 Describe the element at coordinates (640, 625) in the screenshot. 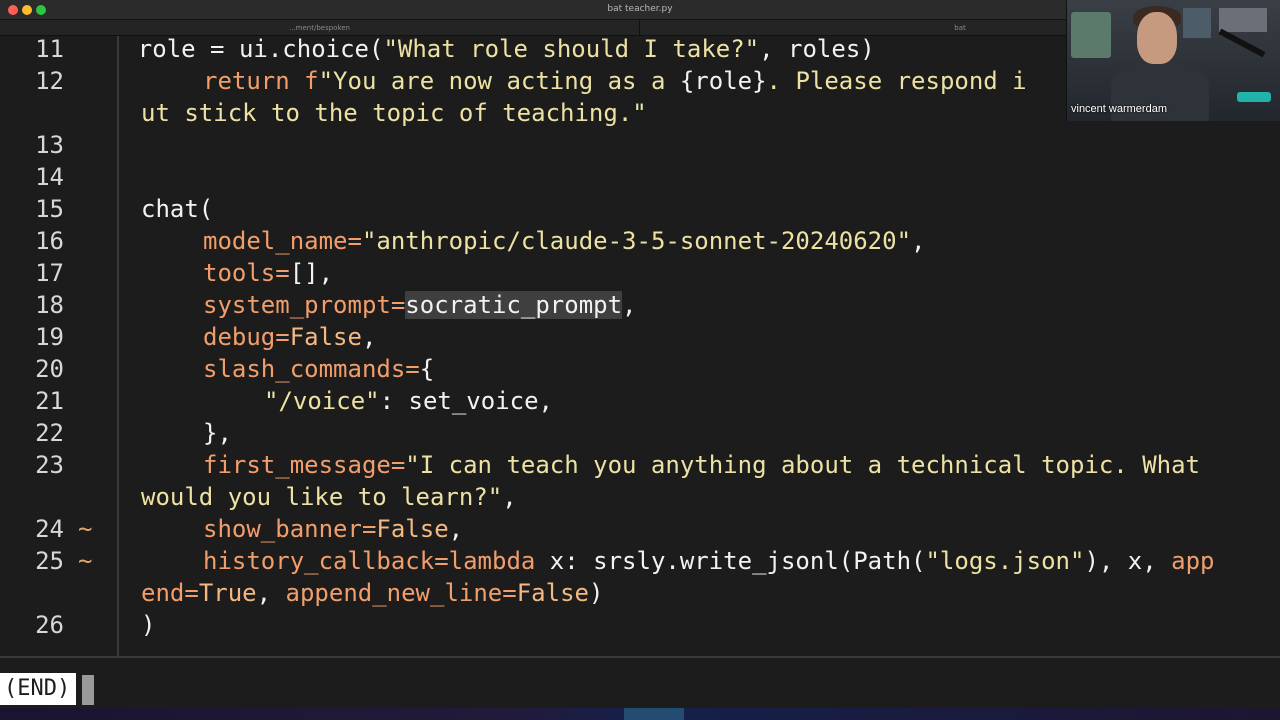

I see `code-line: 26 )` at that location.